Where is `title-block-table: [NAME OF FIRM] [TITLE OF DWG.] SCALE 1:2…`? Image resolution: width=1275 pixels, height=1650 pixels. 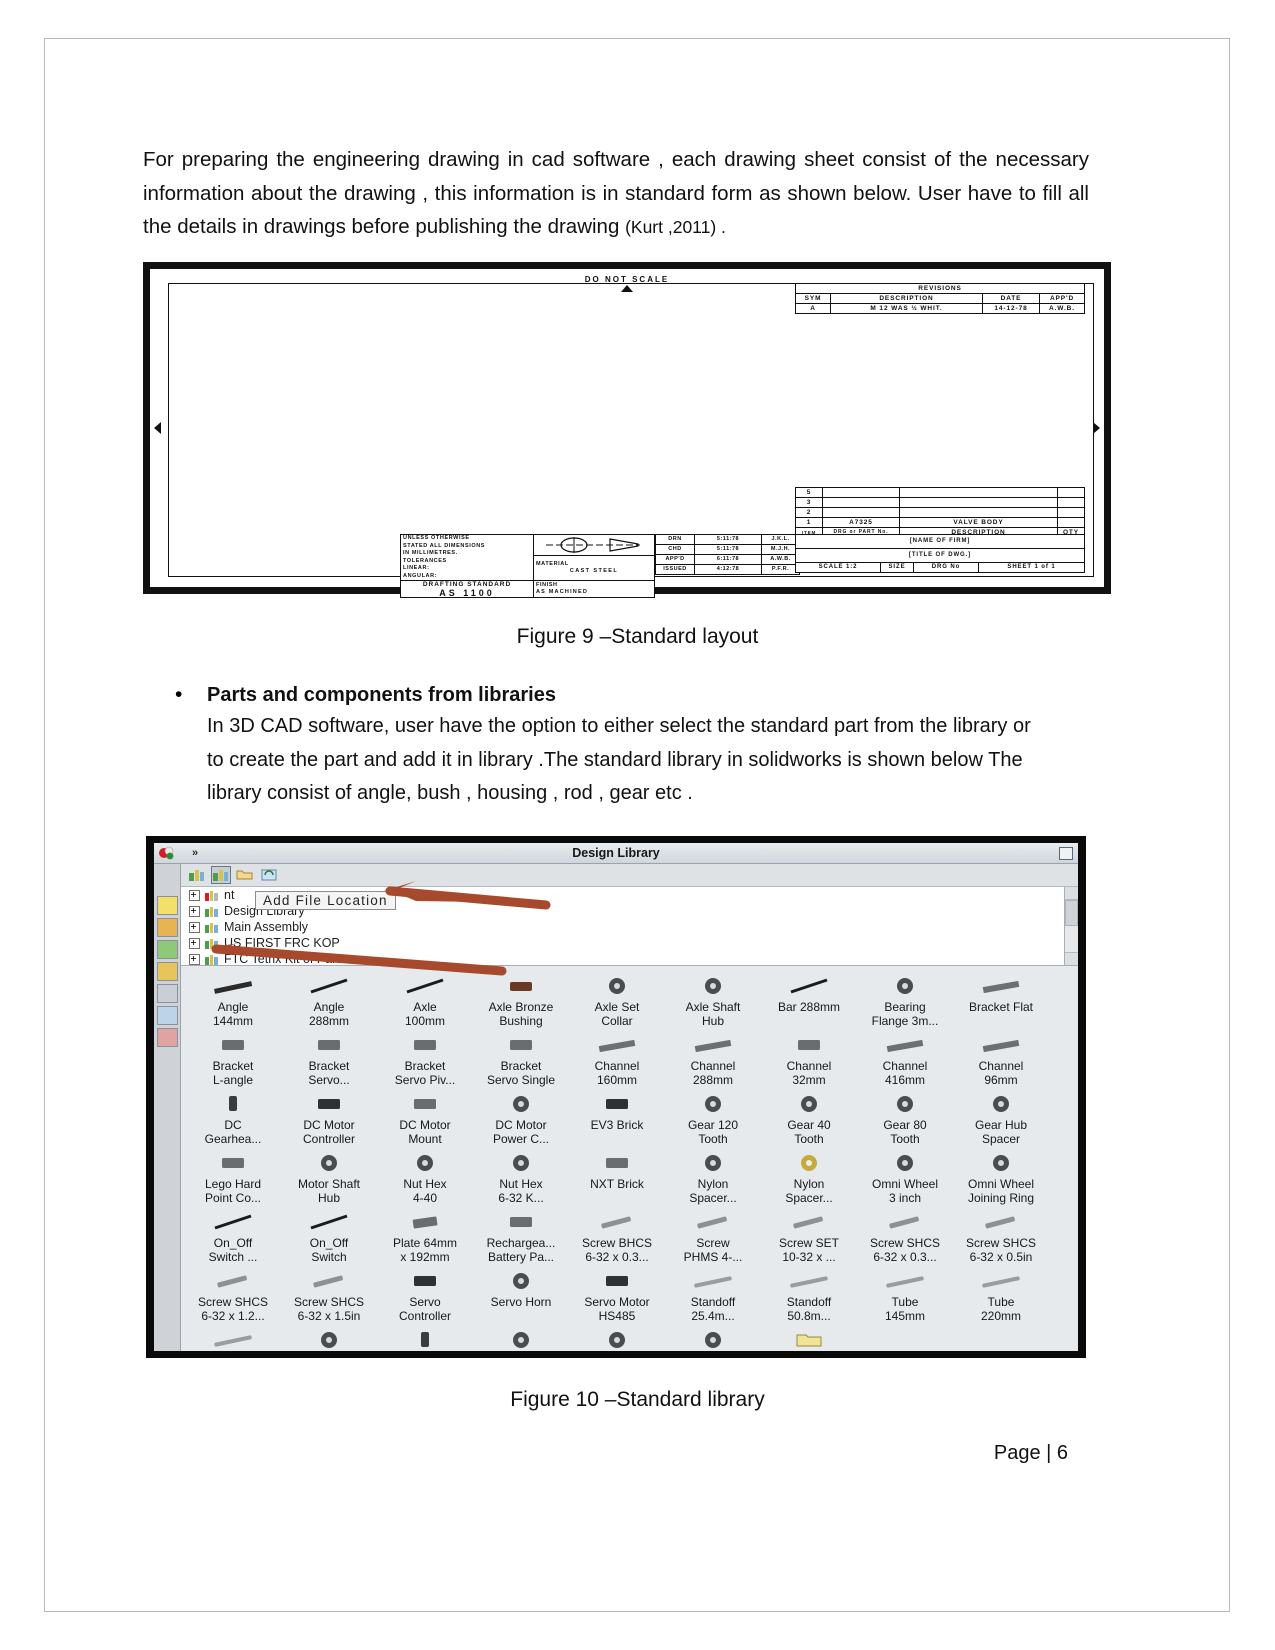 title-block-table: [NAME OF FIRM] [TITLE OF DWG.] SCALE 1:2… is located at coordinates (940, 553).